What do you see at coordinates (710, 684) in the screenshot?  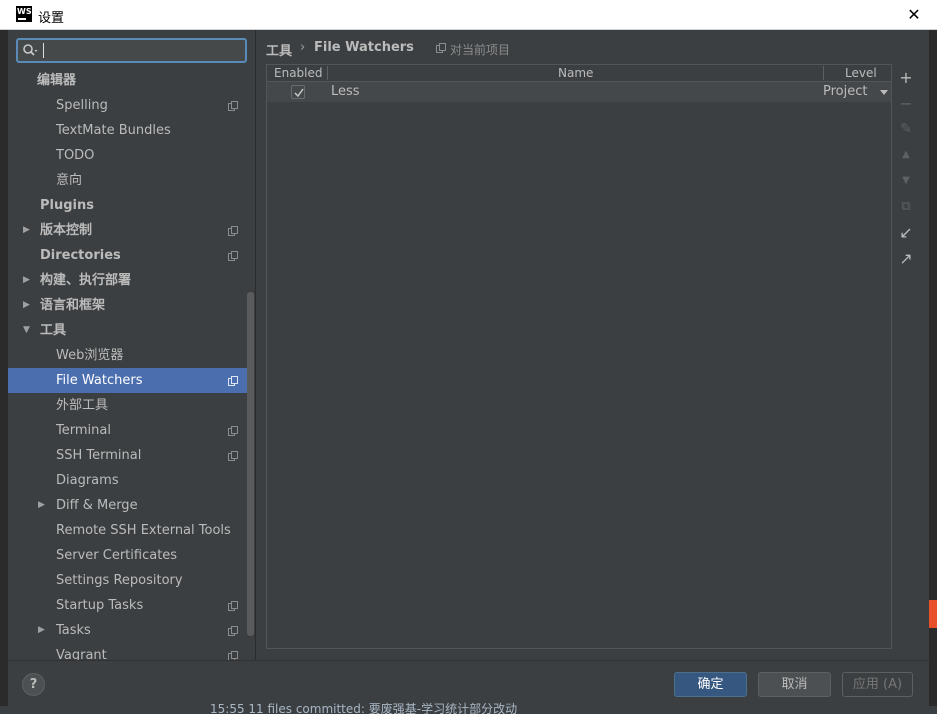 I see `ok-button: 确定` at bounding box center [710, 684].